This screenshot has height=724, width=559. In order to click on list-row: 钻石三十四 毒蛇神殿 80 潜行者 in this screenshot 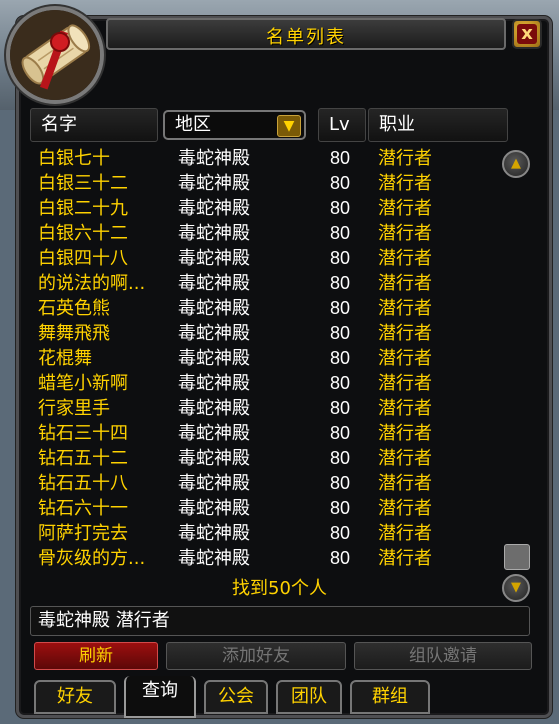, I will do `click(265, 433)`.